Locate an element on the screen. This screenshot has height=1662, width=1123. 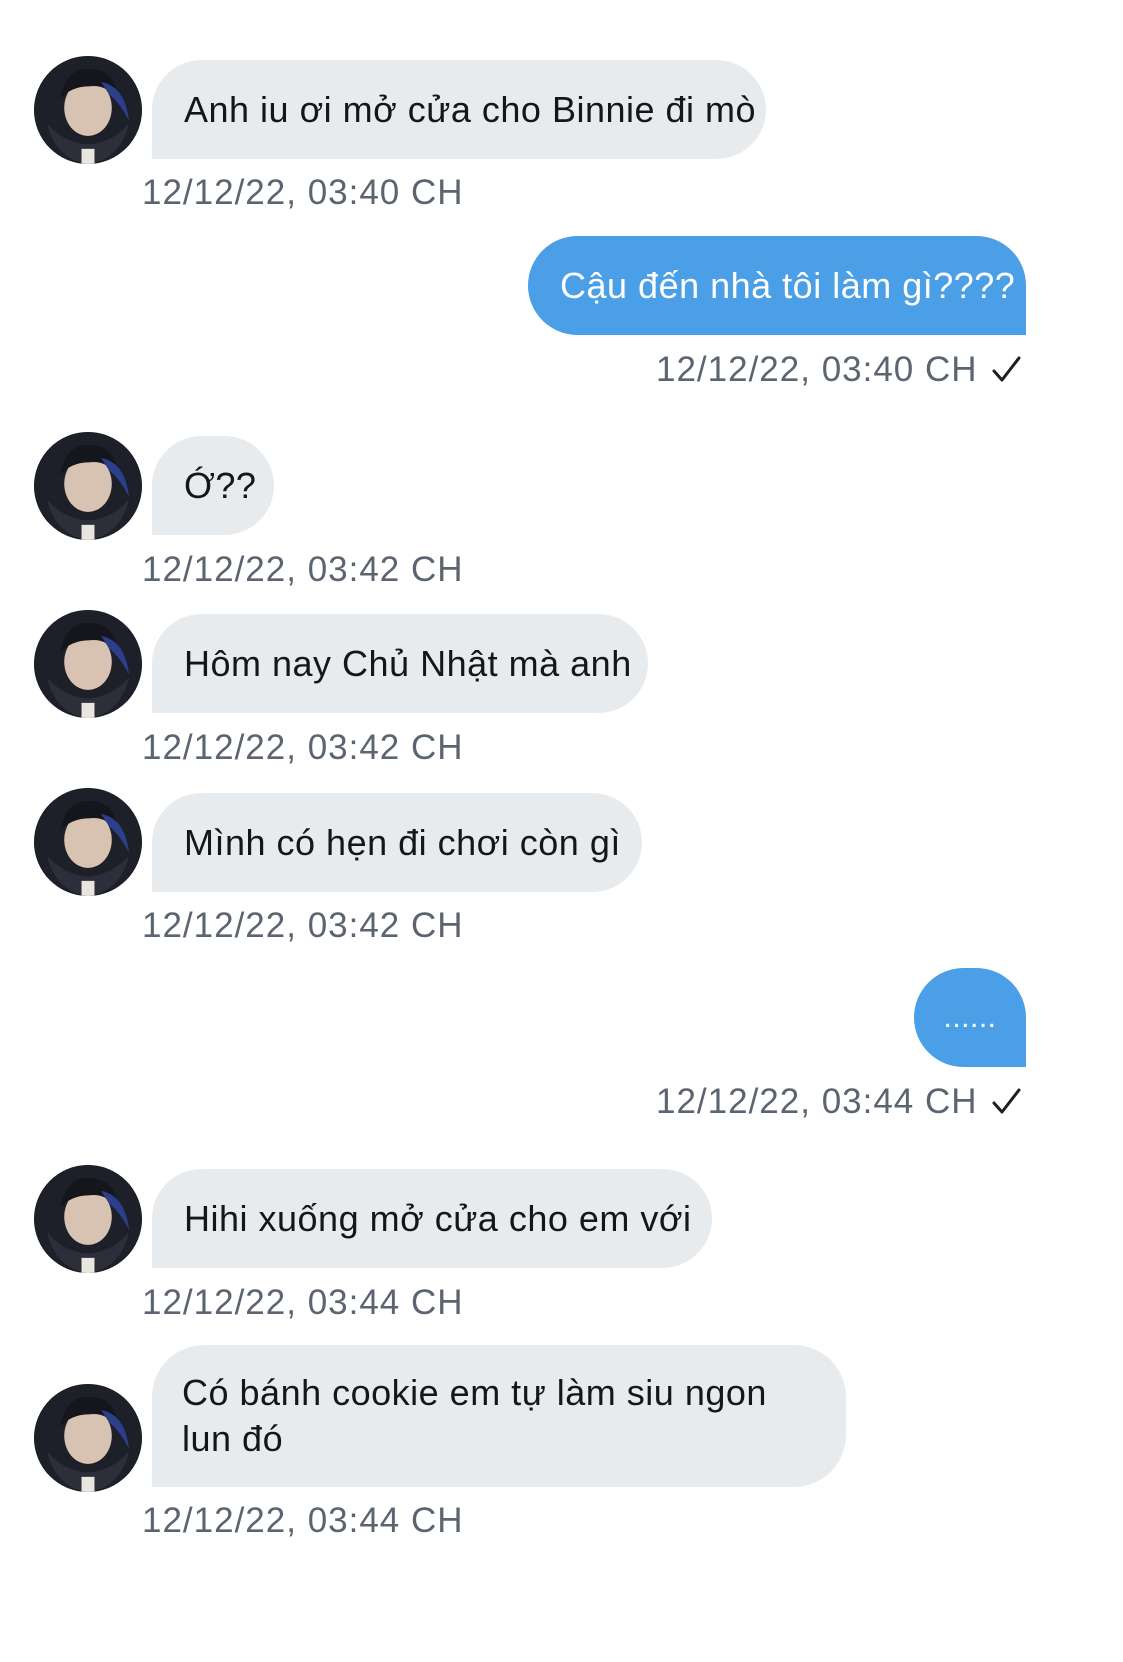
message-bubble-incoming: Ớ?? is located at coordinates (213, 485).